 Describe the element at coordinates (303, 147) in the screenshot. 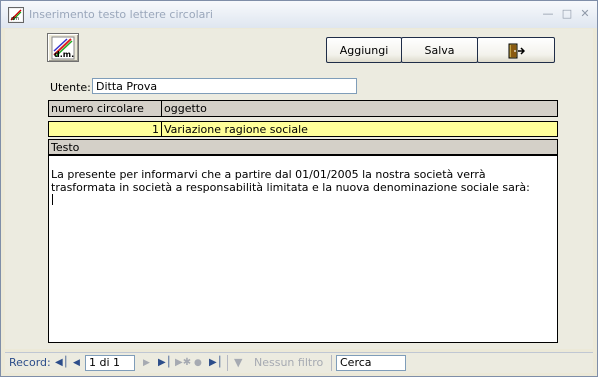

I see `testo-label: Testo` at that location.